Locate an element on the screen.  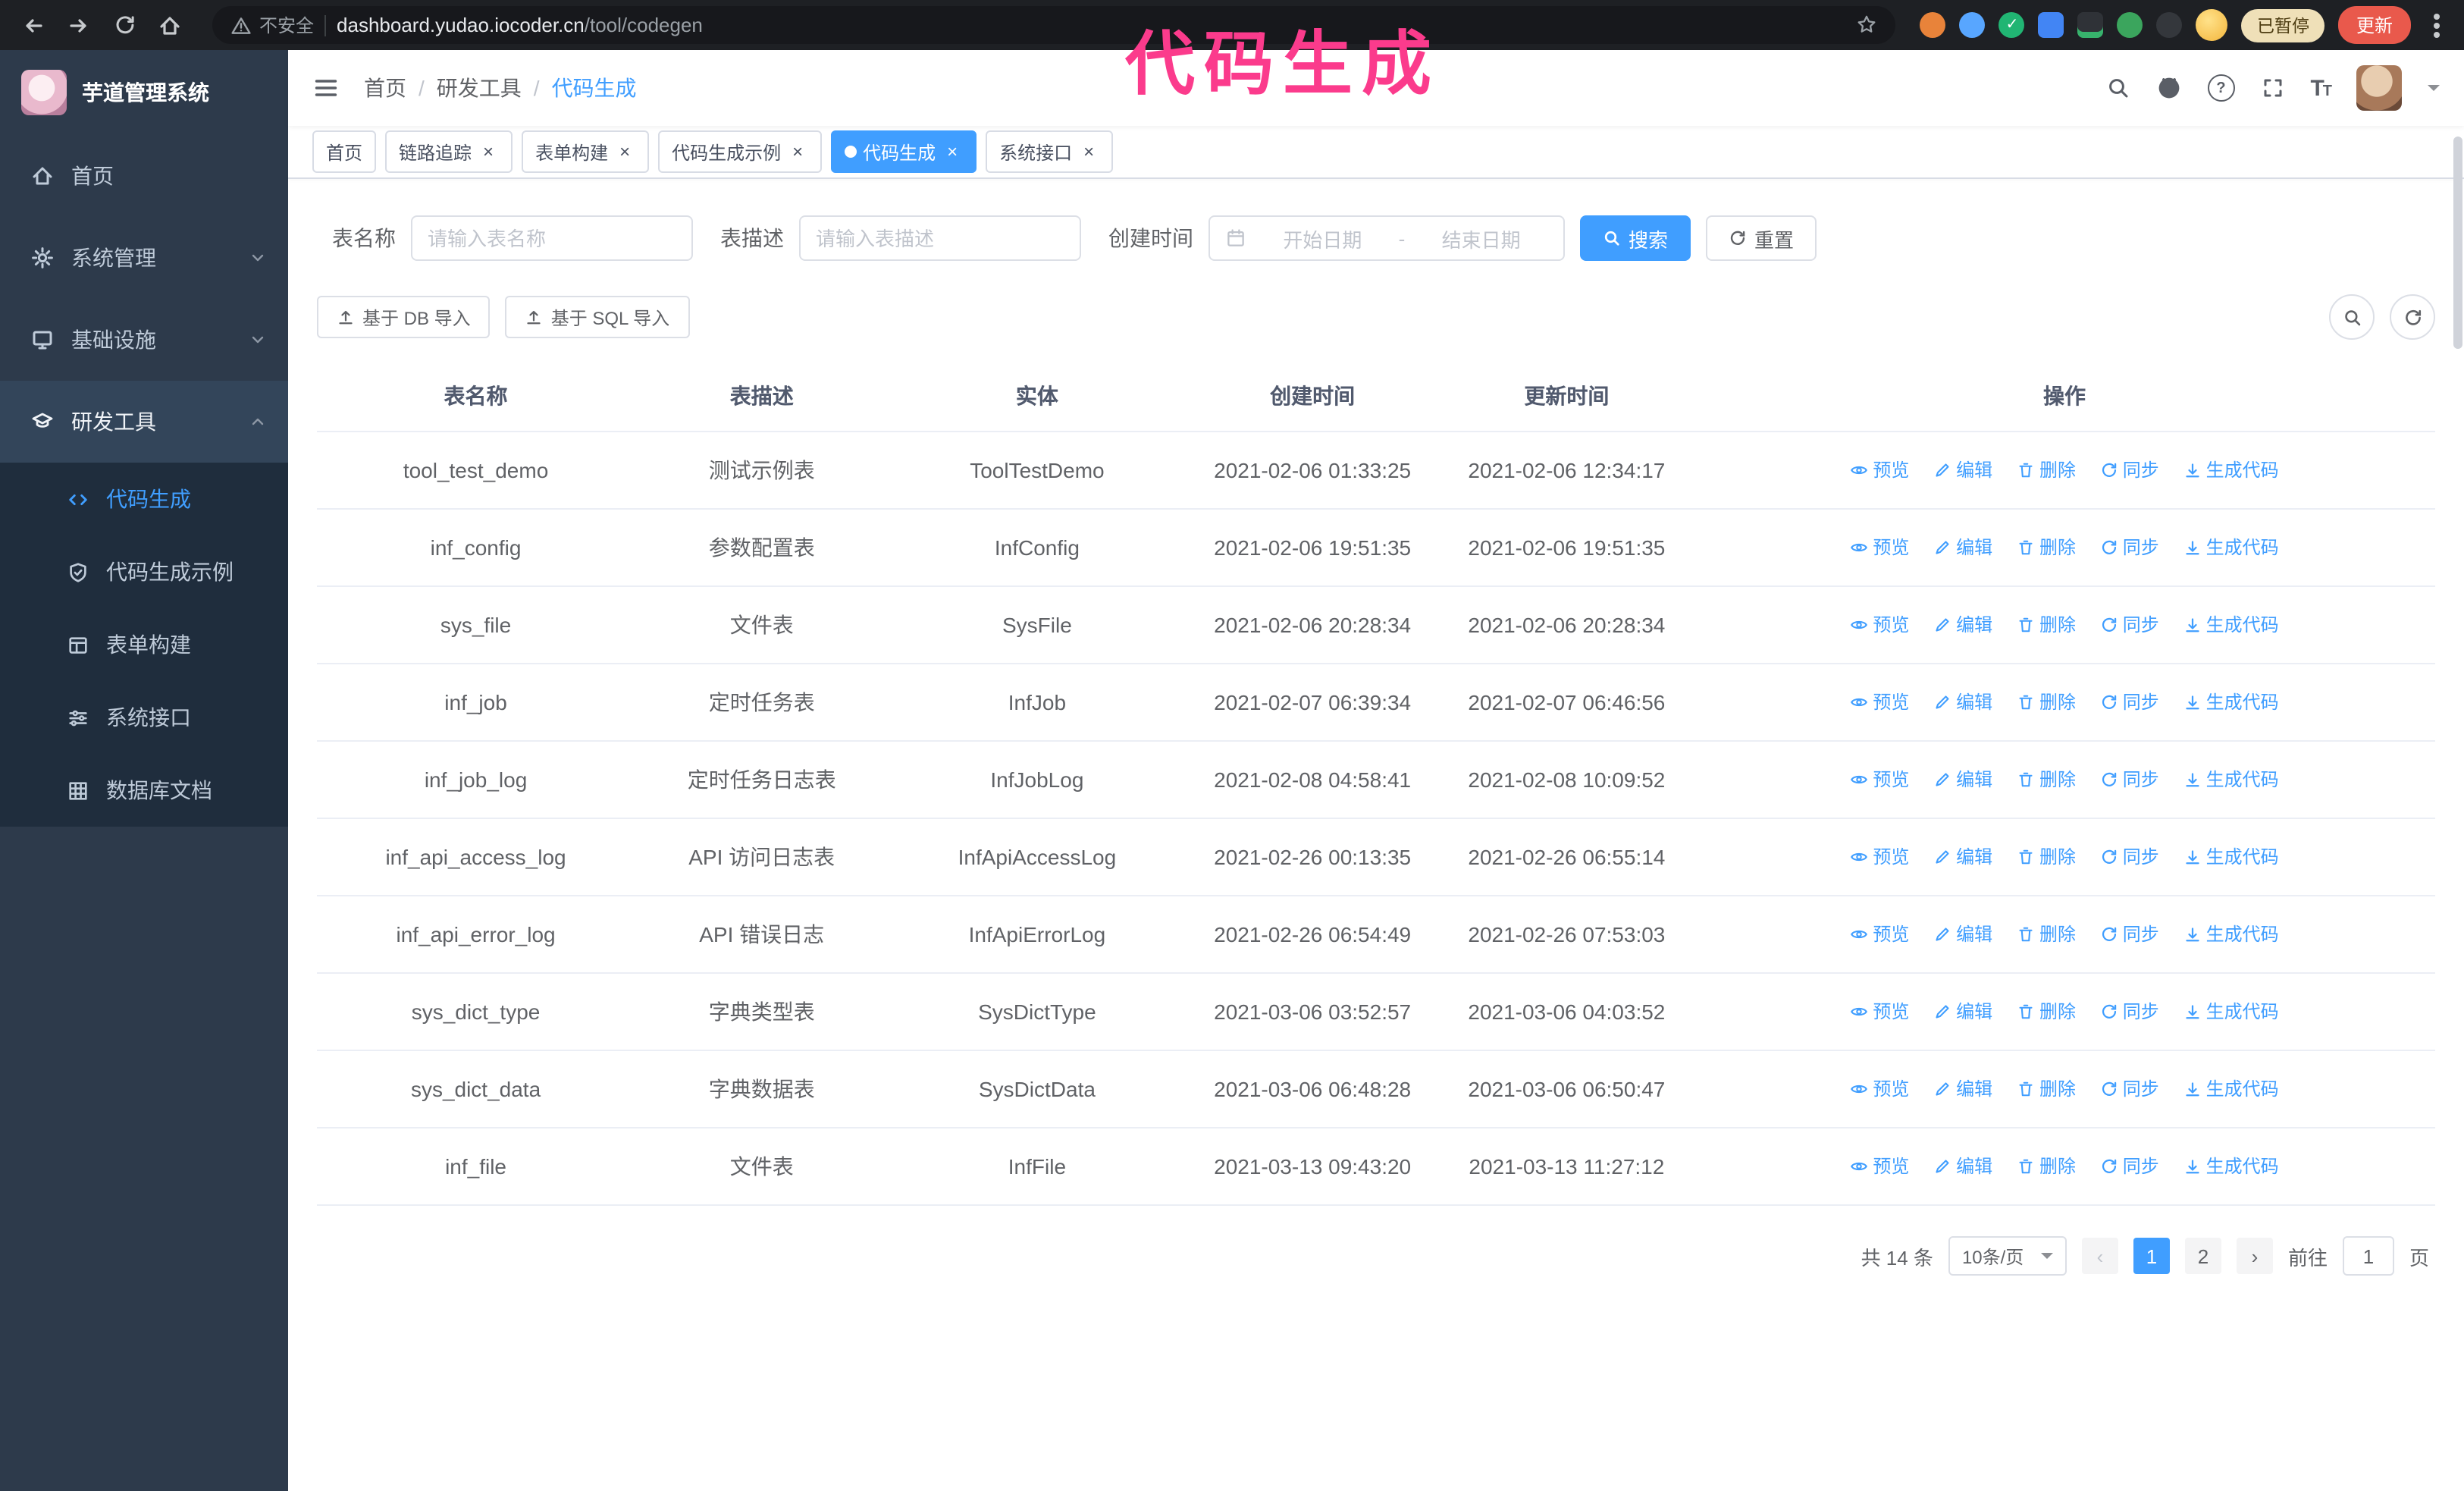
date-range-picker: 开始日期 - 结束日期 is located at coordinates (1387, 238).